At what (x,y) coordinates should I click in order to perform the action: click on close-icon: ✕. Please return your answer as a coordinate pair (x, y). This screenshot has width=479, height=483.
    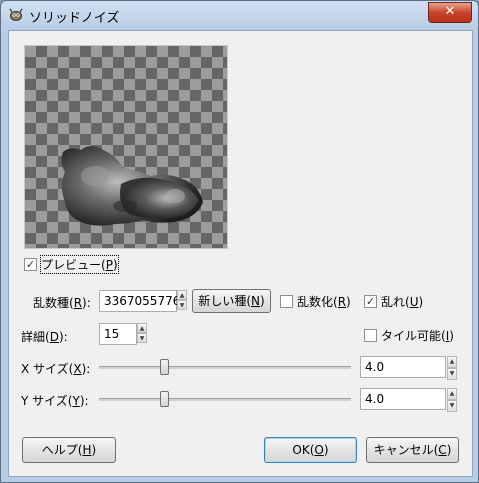
    Looking at the image, I should click on (450, 11).